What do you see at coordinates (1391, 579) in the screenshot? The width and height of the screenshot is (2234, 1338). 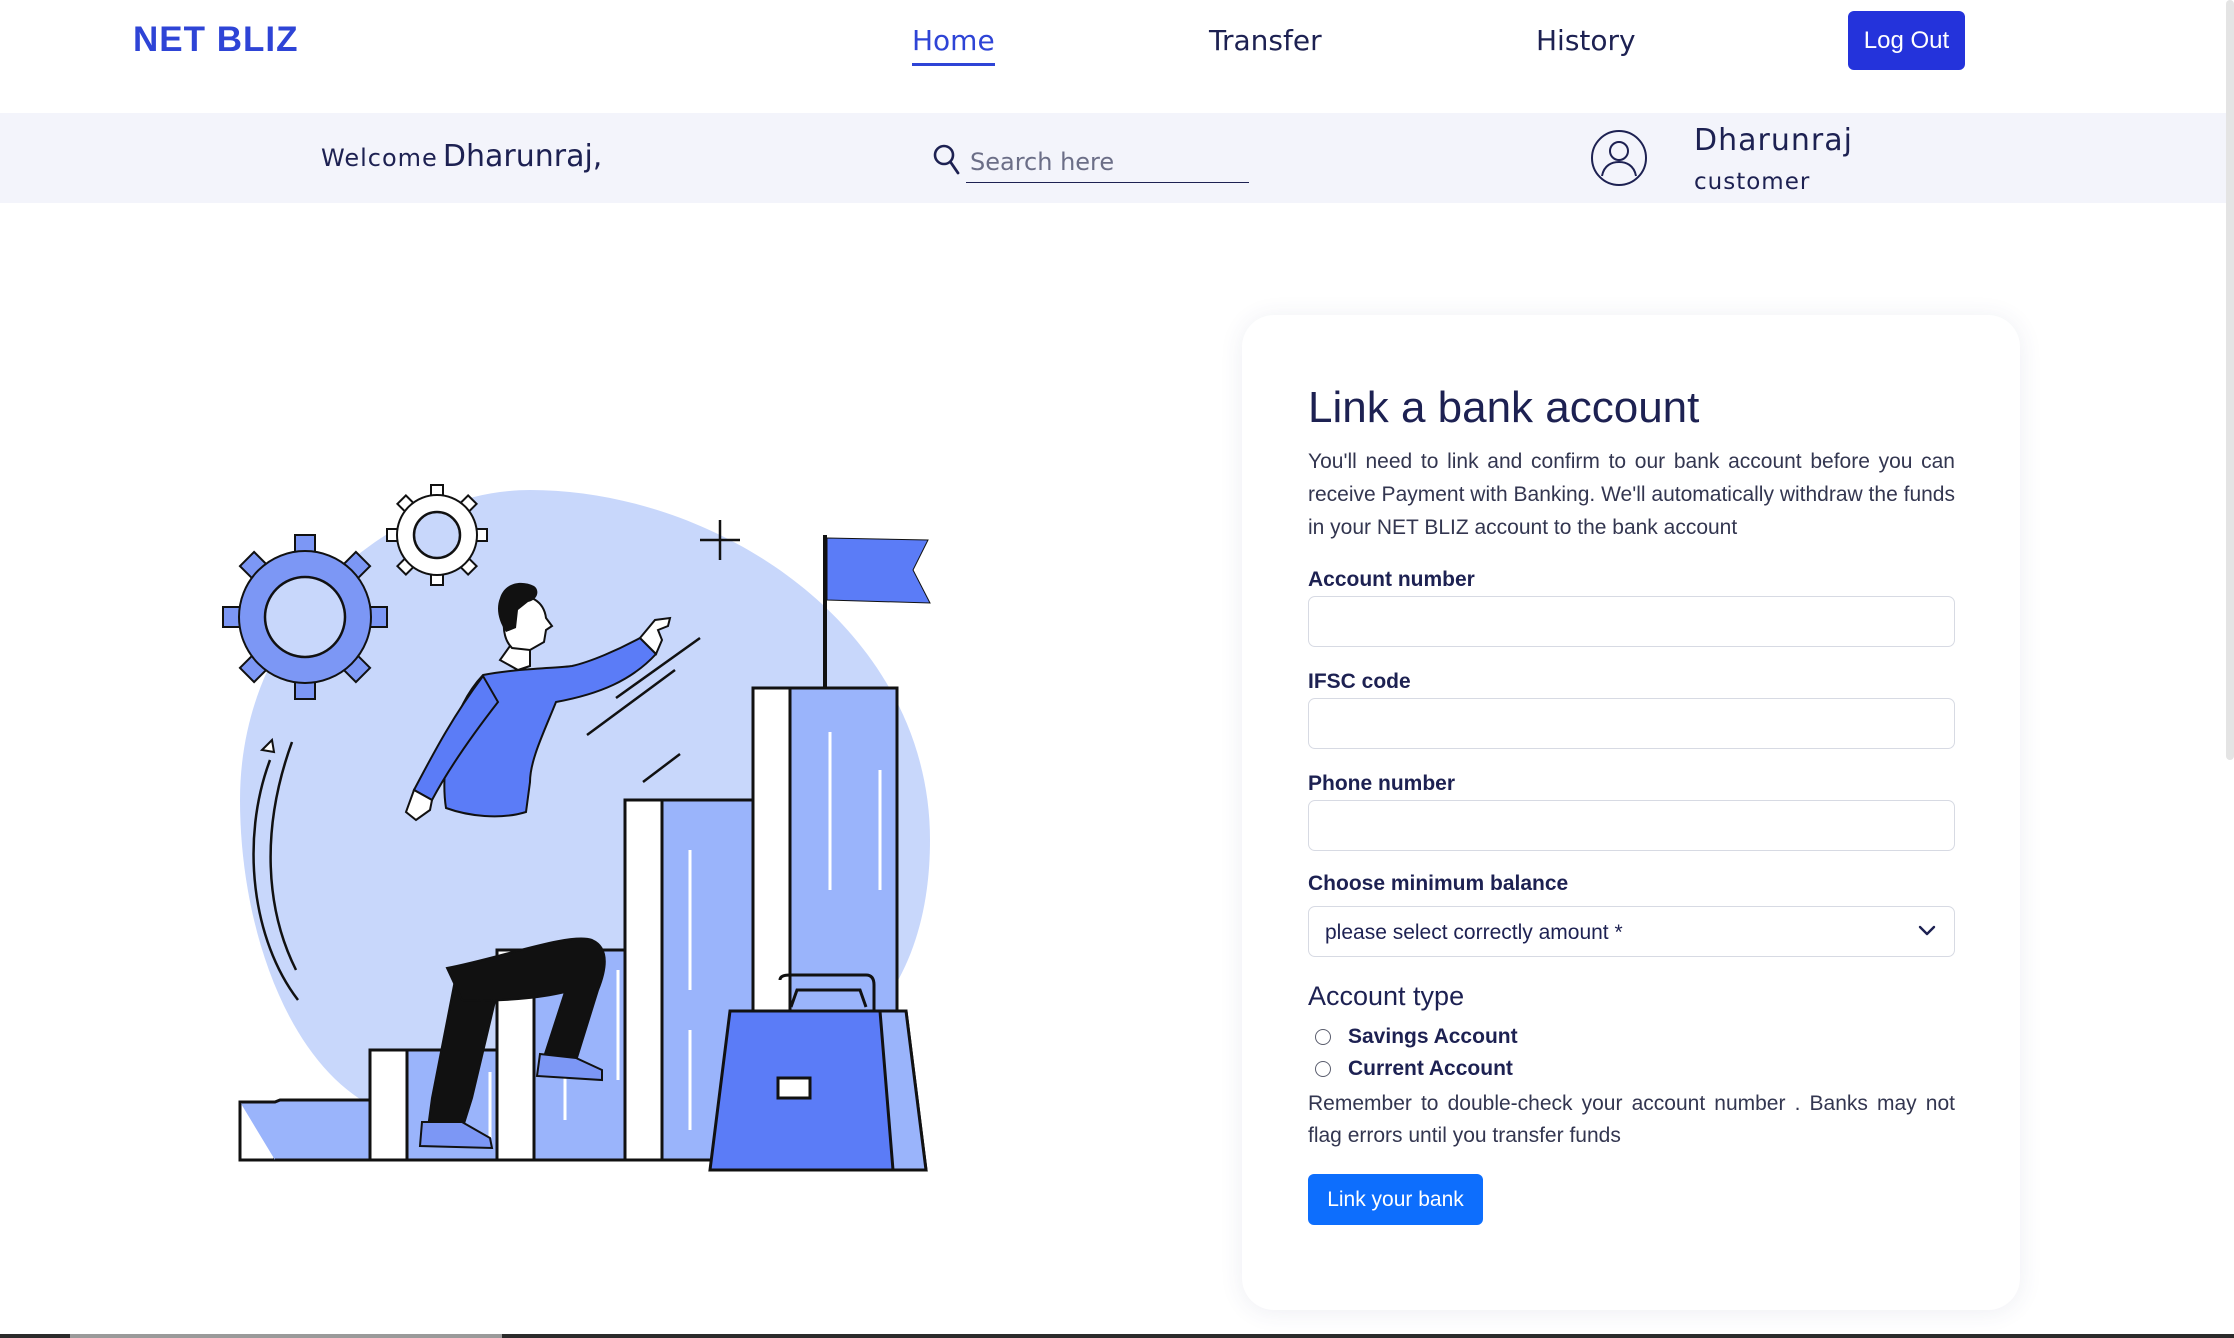 I see `account-number-label: Account number` at bounding box center [1391, 579].